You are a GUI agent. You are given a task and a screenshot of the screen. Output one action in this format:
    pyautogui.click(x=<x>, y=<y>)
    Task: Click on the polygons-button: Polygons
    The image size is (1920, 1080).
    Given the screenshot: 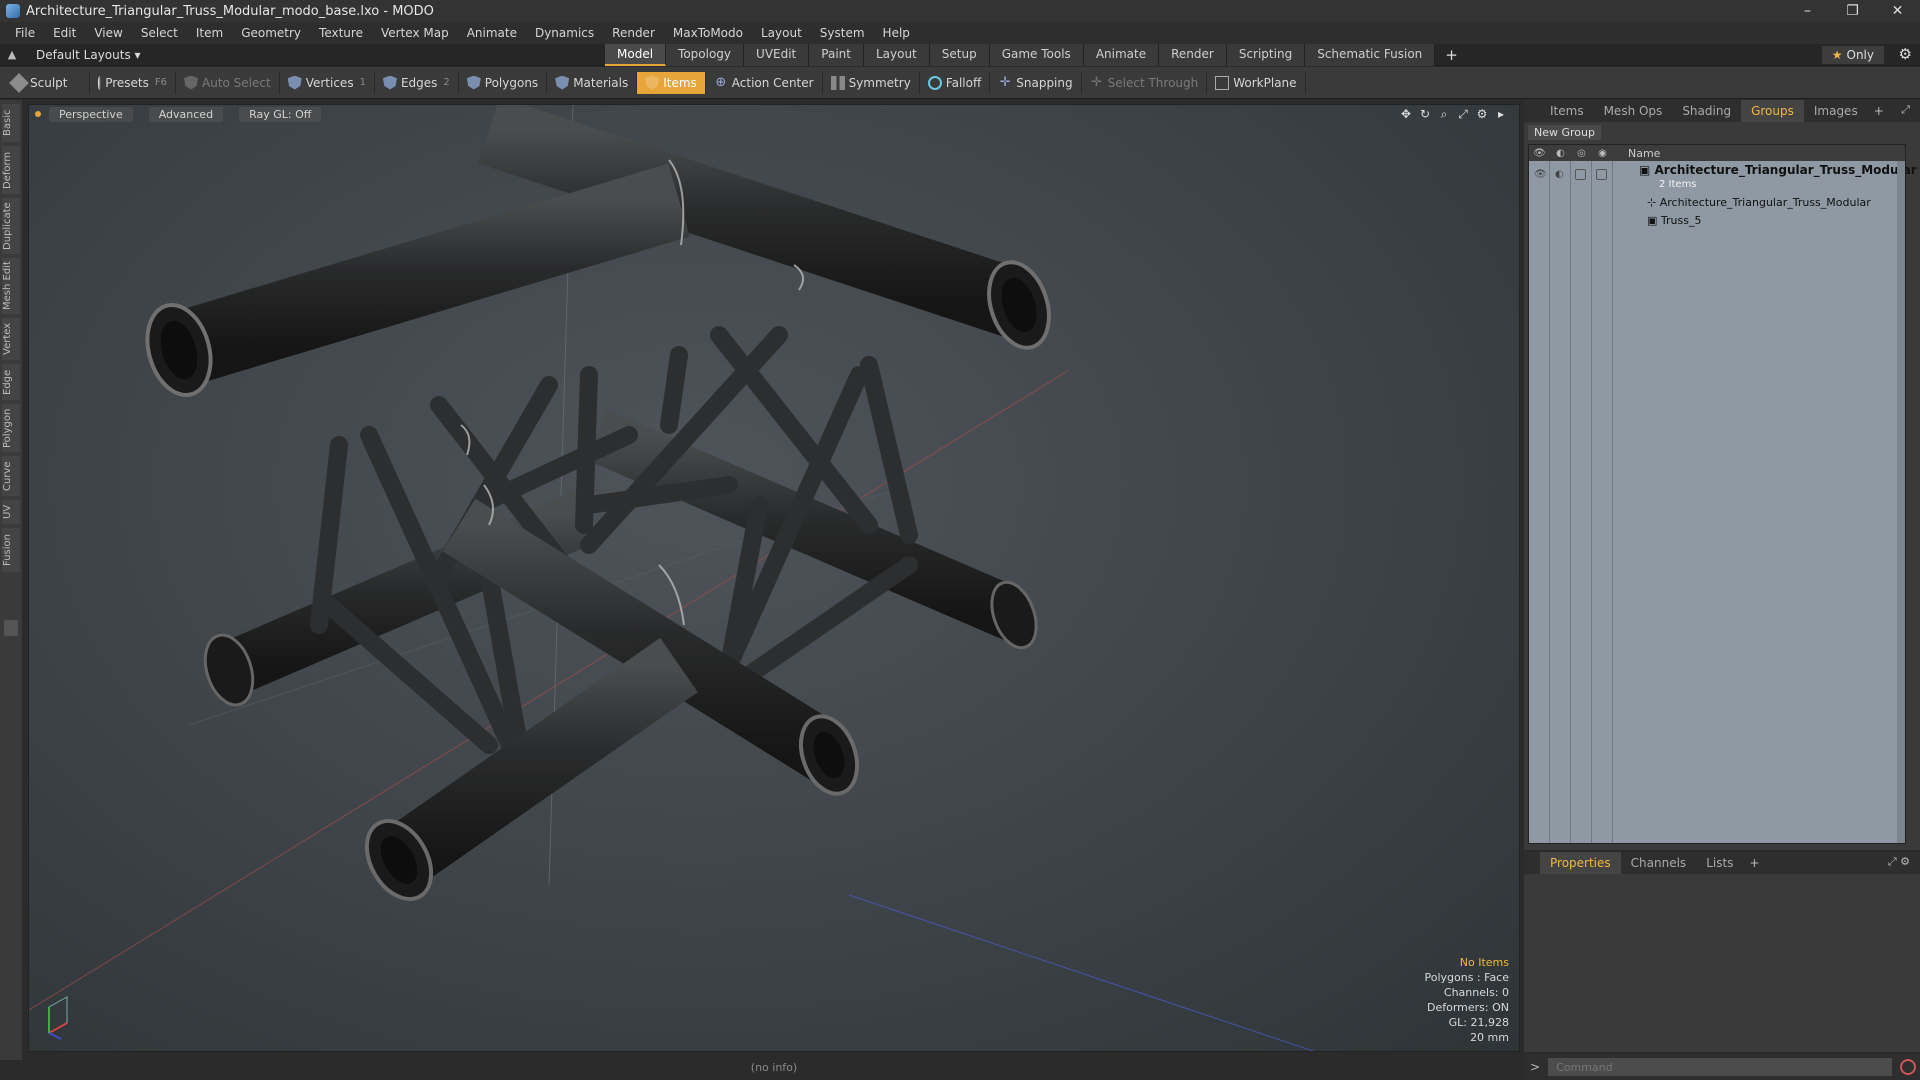 What is the action you would take?
    pyautogui.click(x=503, y=82)
    